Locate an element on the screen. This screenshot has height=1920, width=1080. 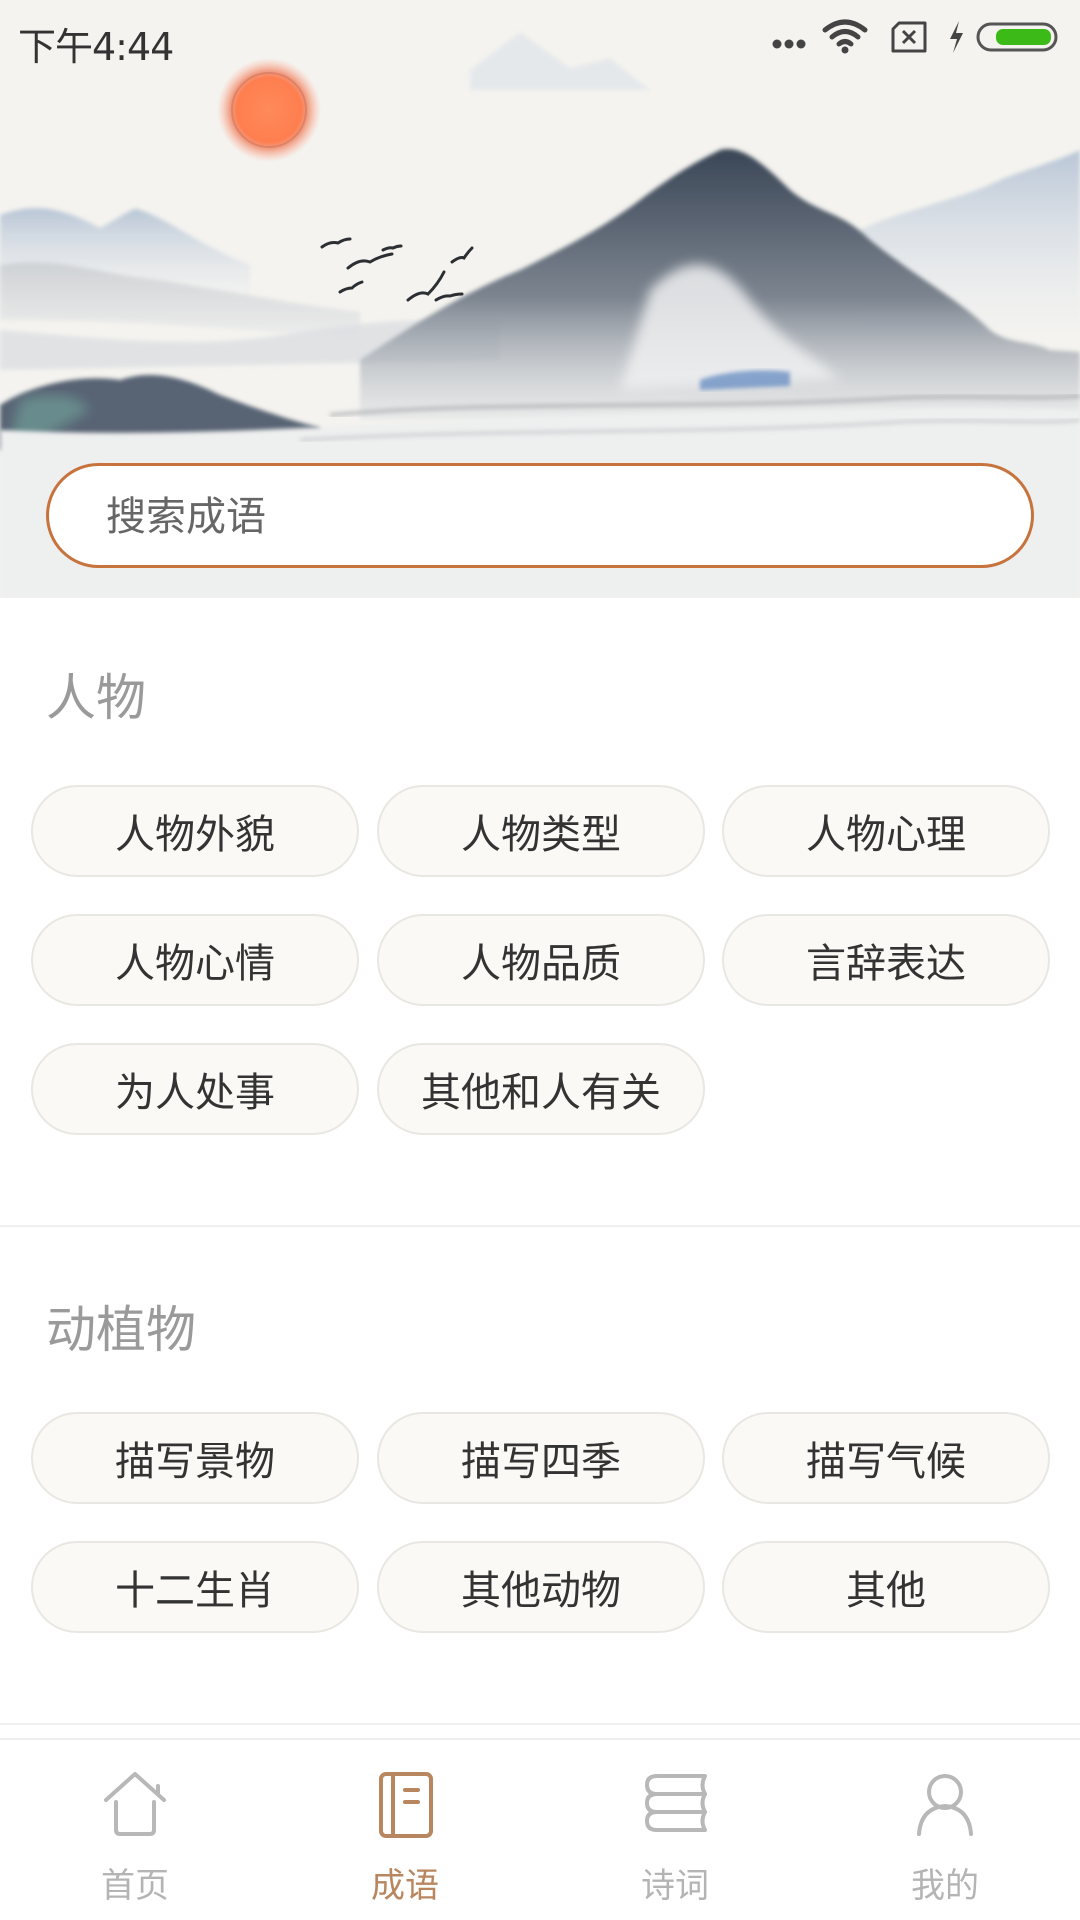
book-icon is located at coordinates (406, 1805).